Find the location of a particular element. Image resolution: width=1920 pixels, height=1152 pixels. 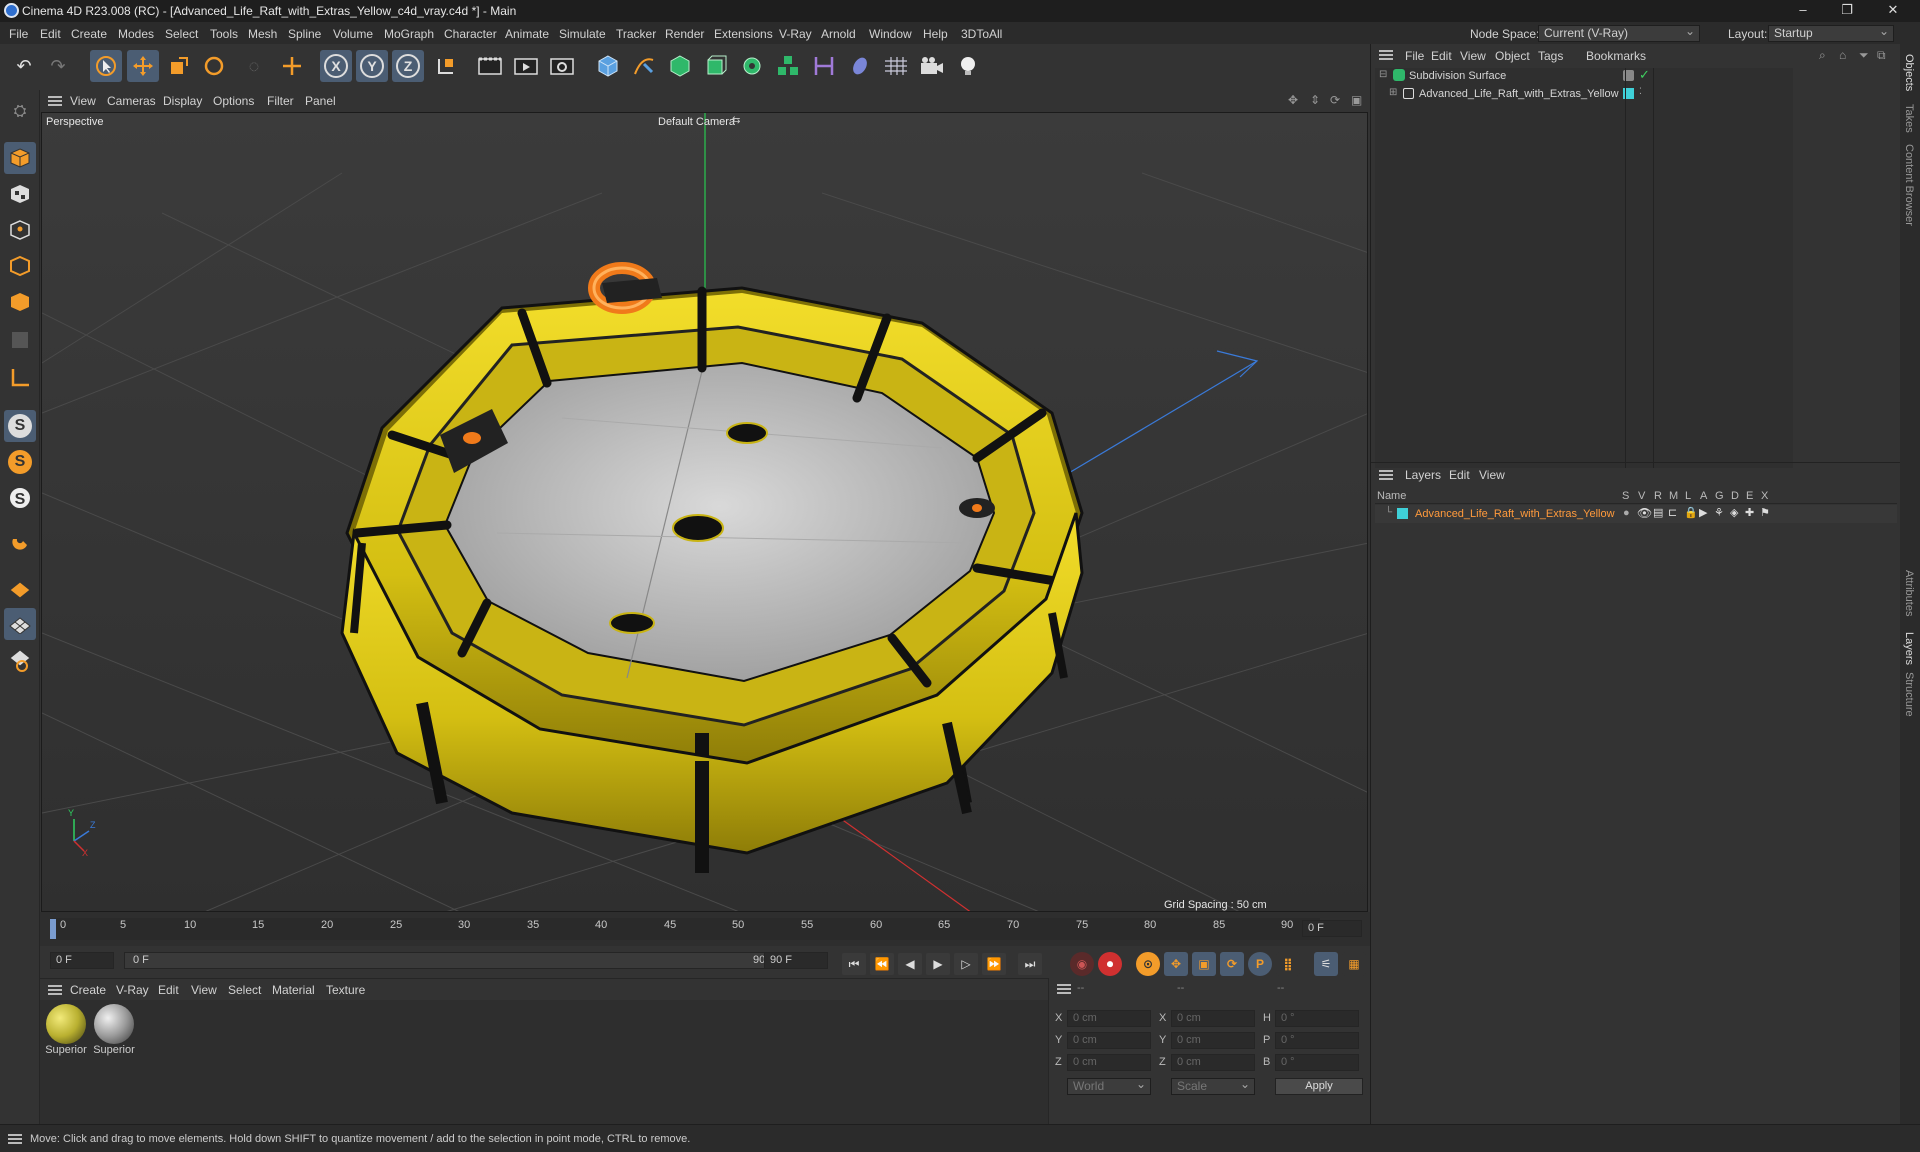

objects-menu-view: View is located at coordinates (1473, 56).